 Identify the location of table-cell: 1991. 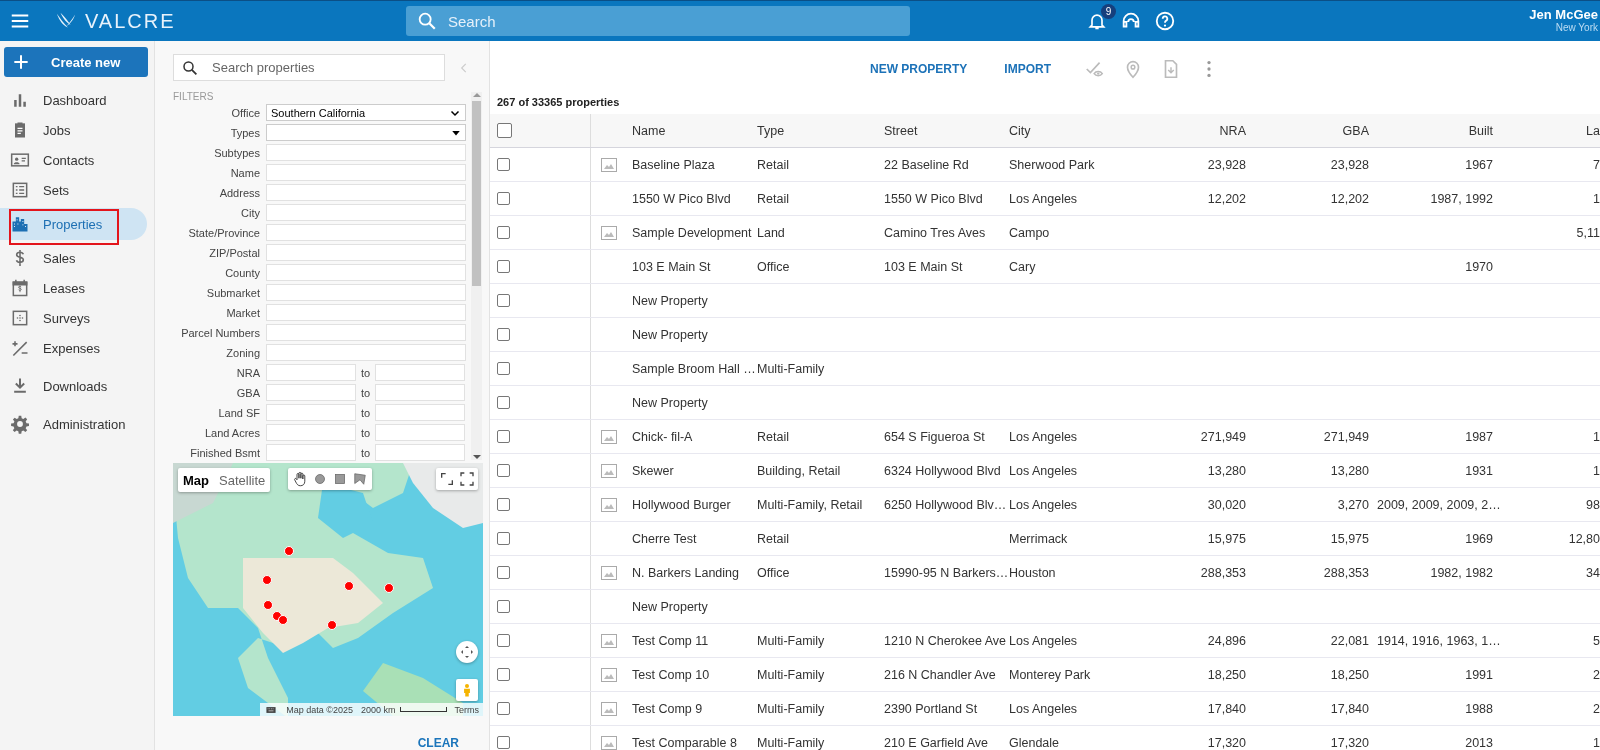
(1479, 674).